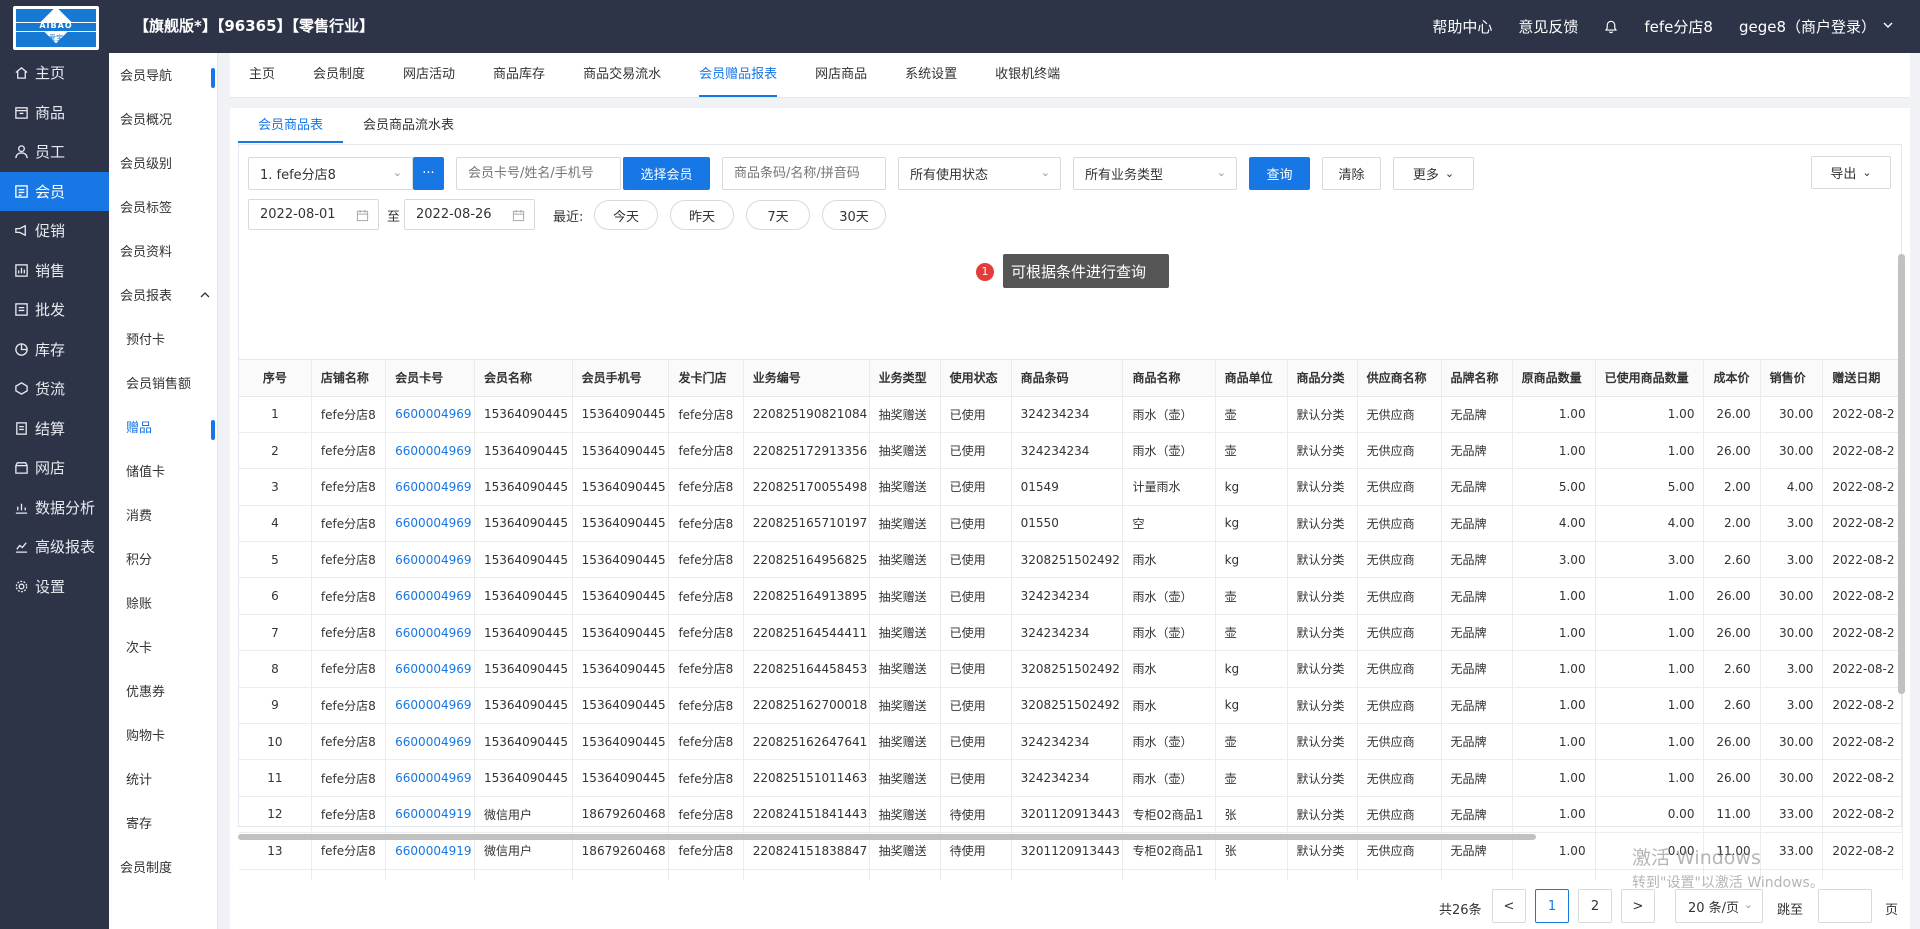  I want to click on column-header: 品牌名称, so click(1477, 378).